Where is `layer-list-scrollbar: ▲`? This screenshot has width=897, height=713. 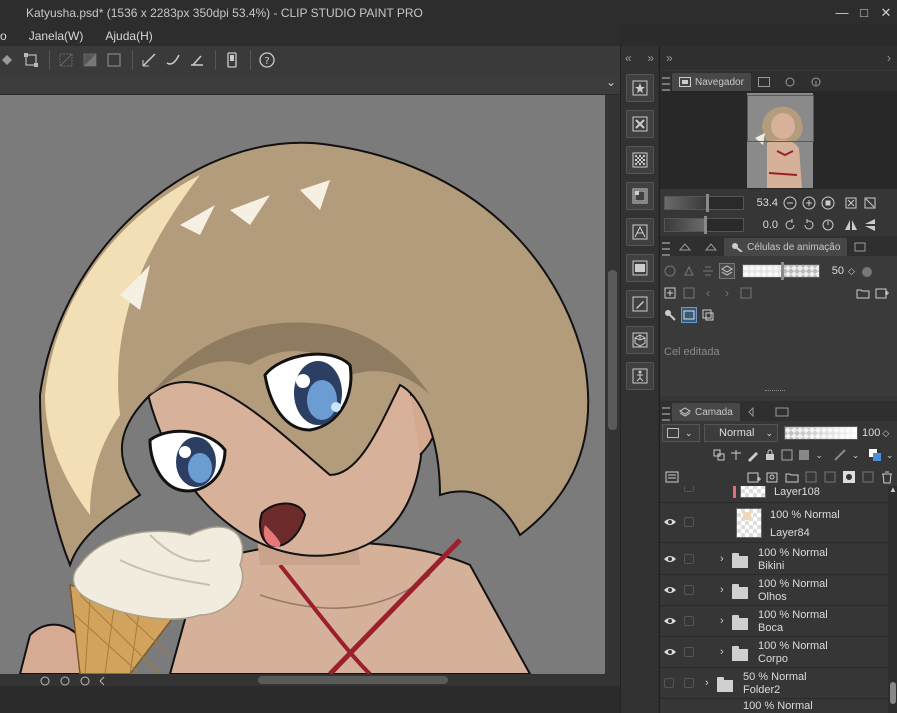
layer-list-scrollbar: ▲ is located at coordinates (892, 599).